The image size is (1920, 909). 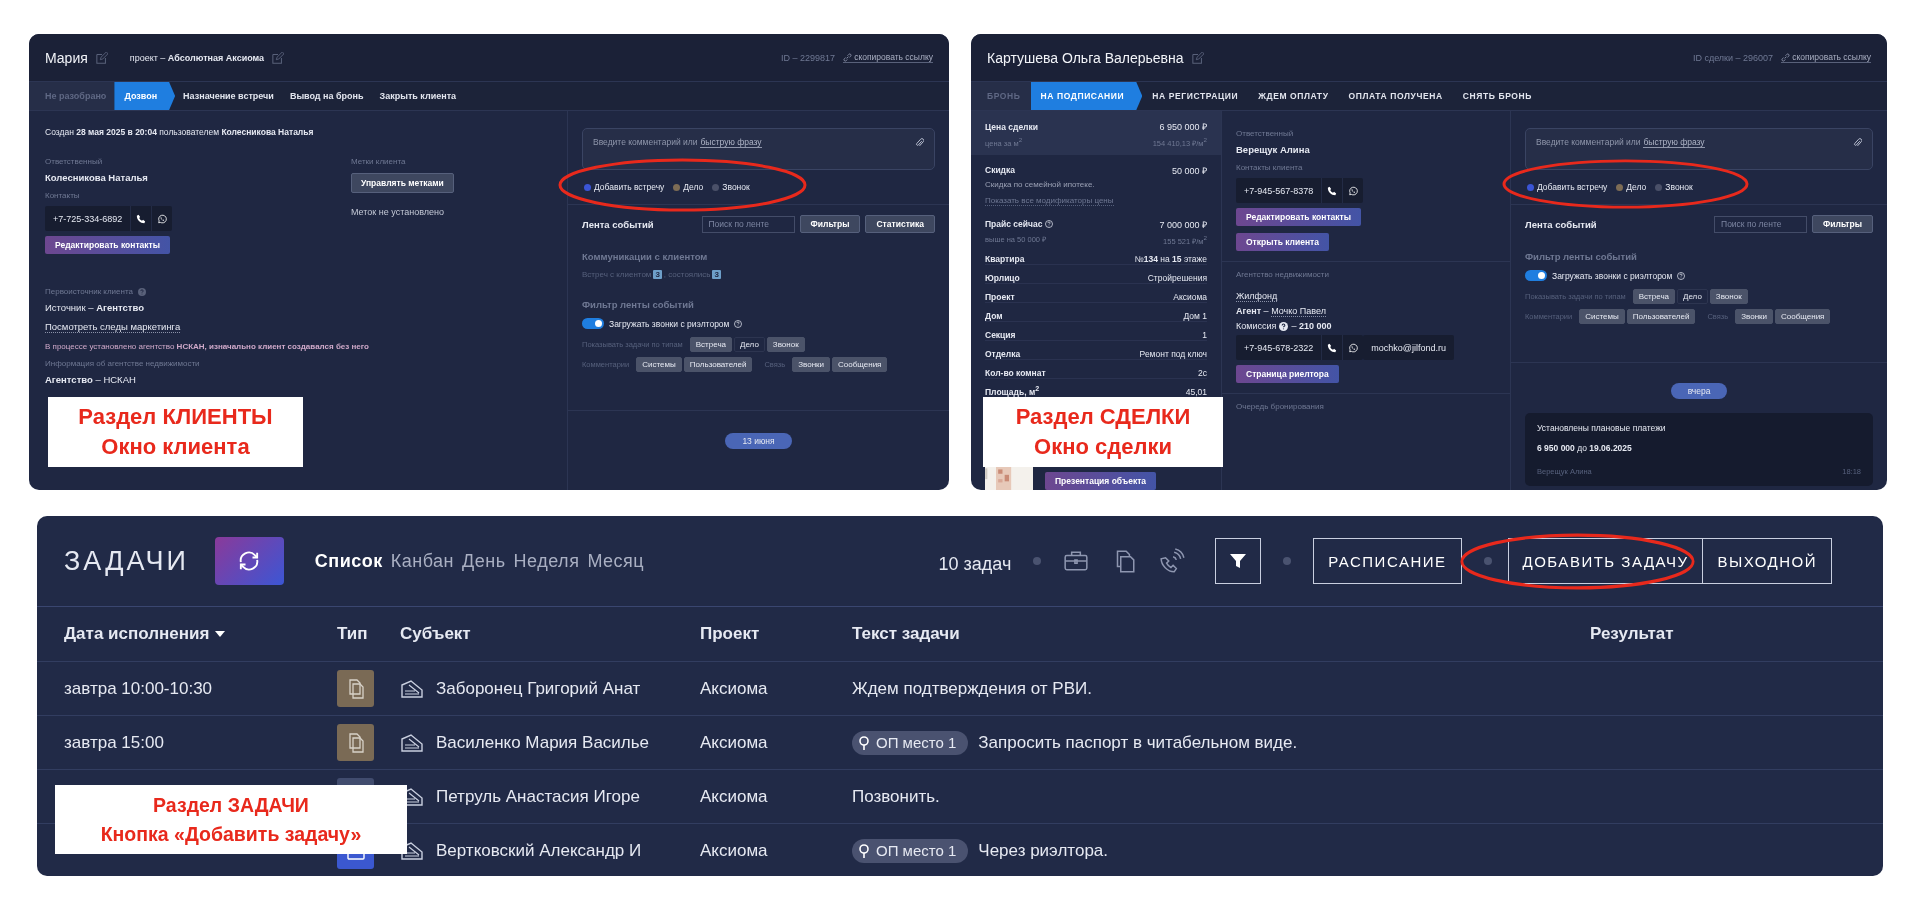 I want to click on discount-note: Скидка по семейной ипотеке., so click(x=1040, y=184).